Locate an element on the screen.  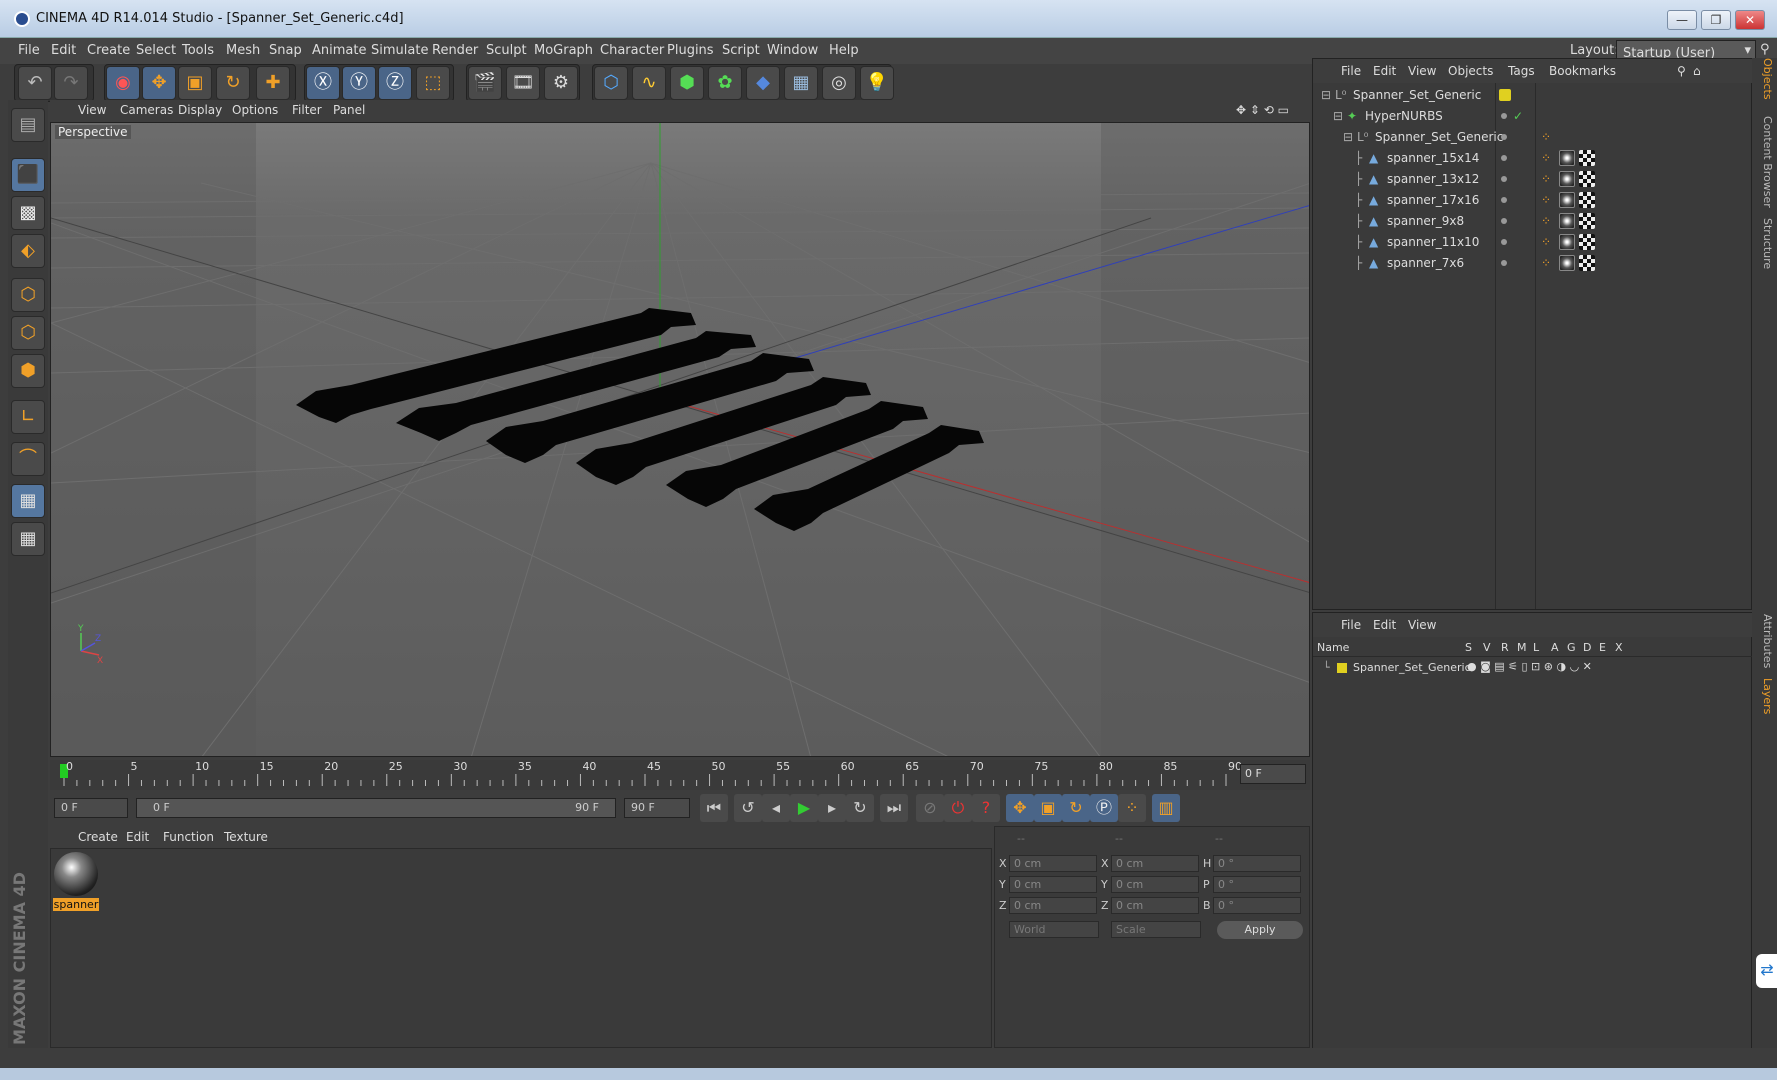
menu-mograph: MoGraph is located at coordinates (563, 50).